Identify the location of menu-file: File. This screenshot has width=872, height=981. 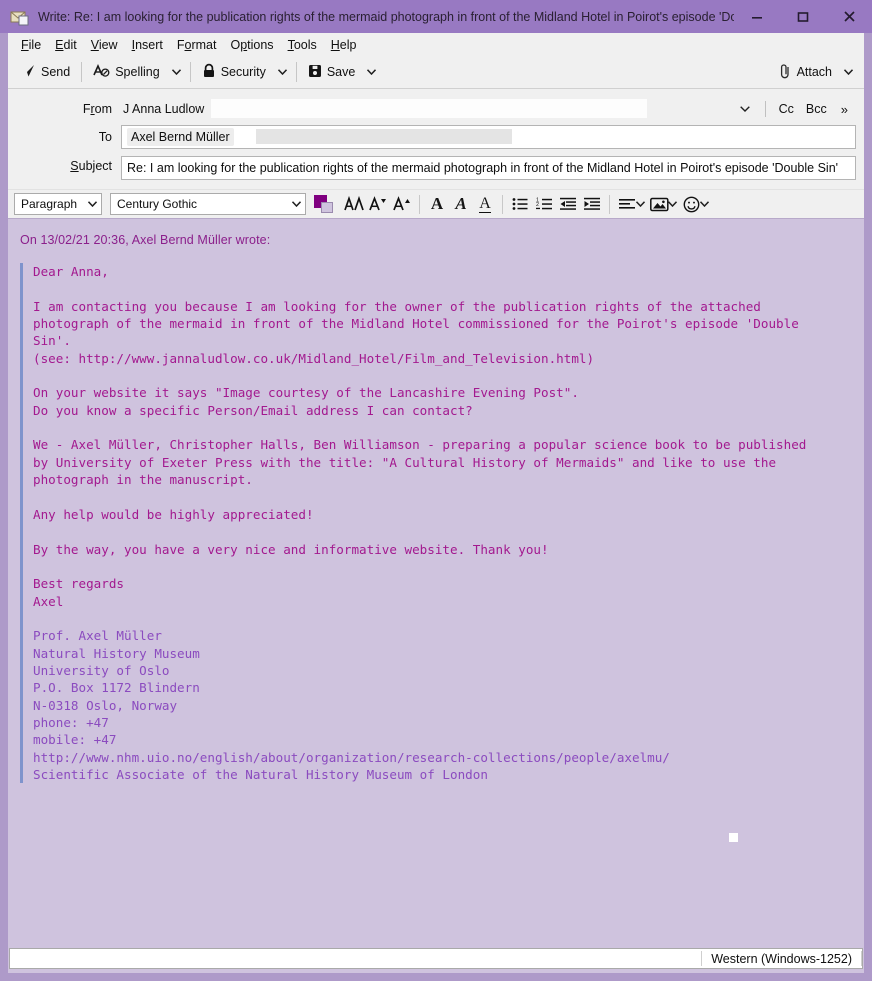
(31, 45).